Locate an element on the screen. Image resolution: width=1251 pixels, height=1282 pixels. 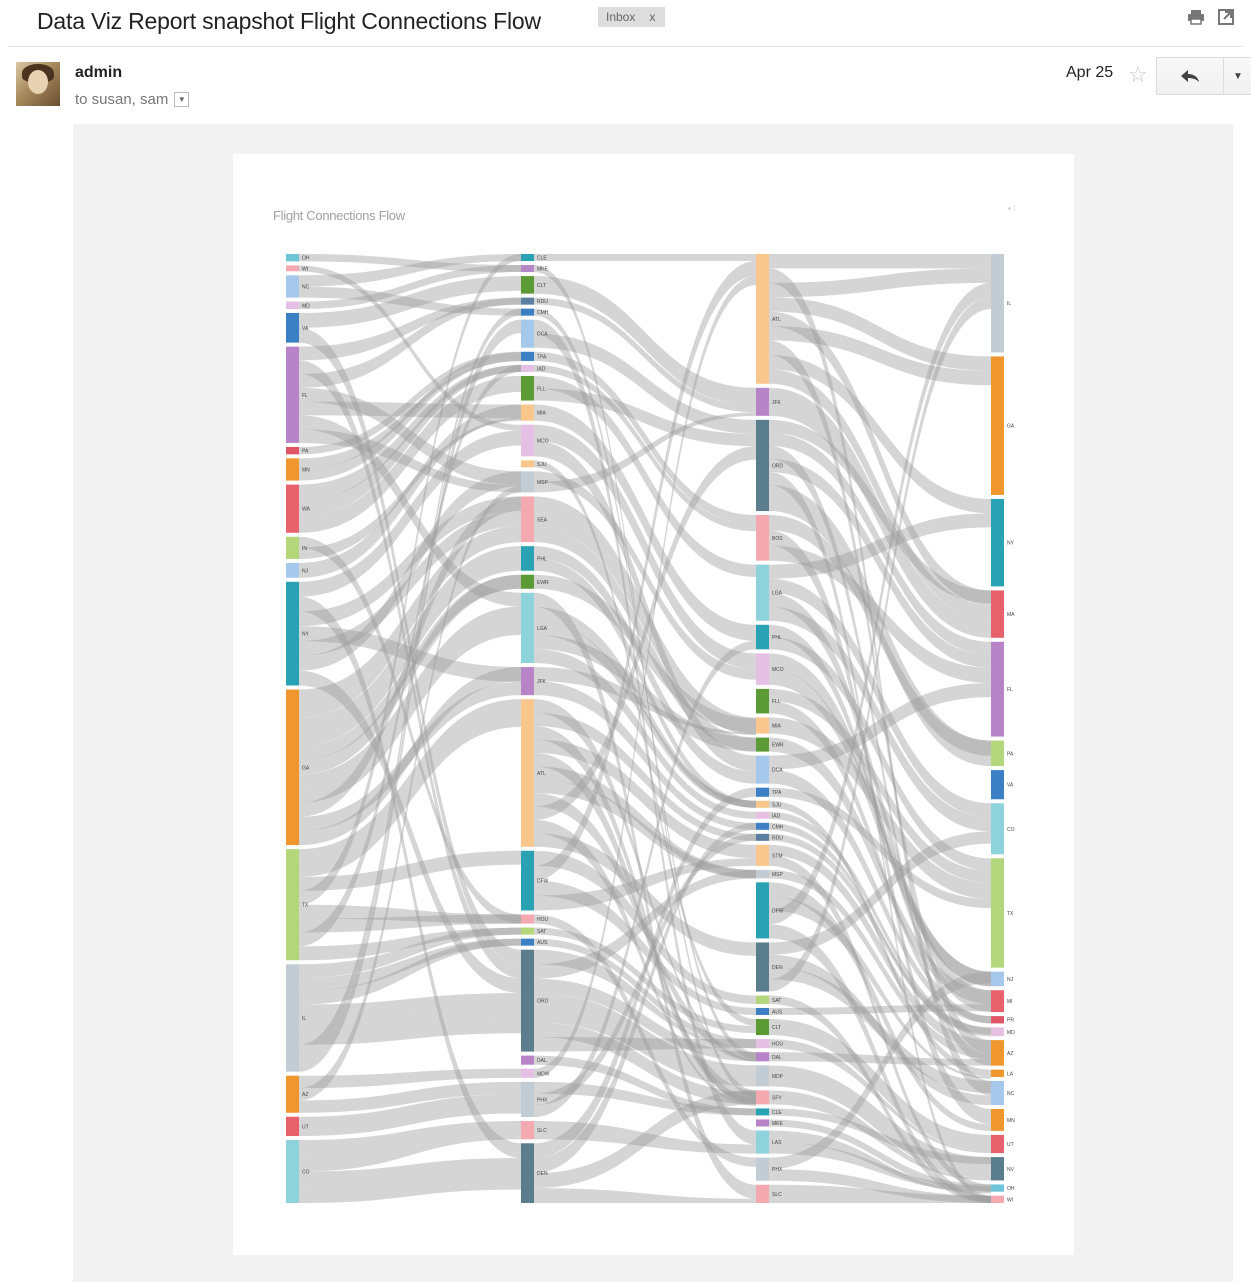
sankey-node-ma is located at coordinates (997, 614).